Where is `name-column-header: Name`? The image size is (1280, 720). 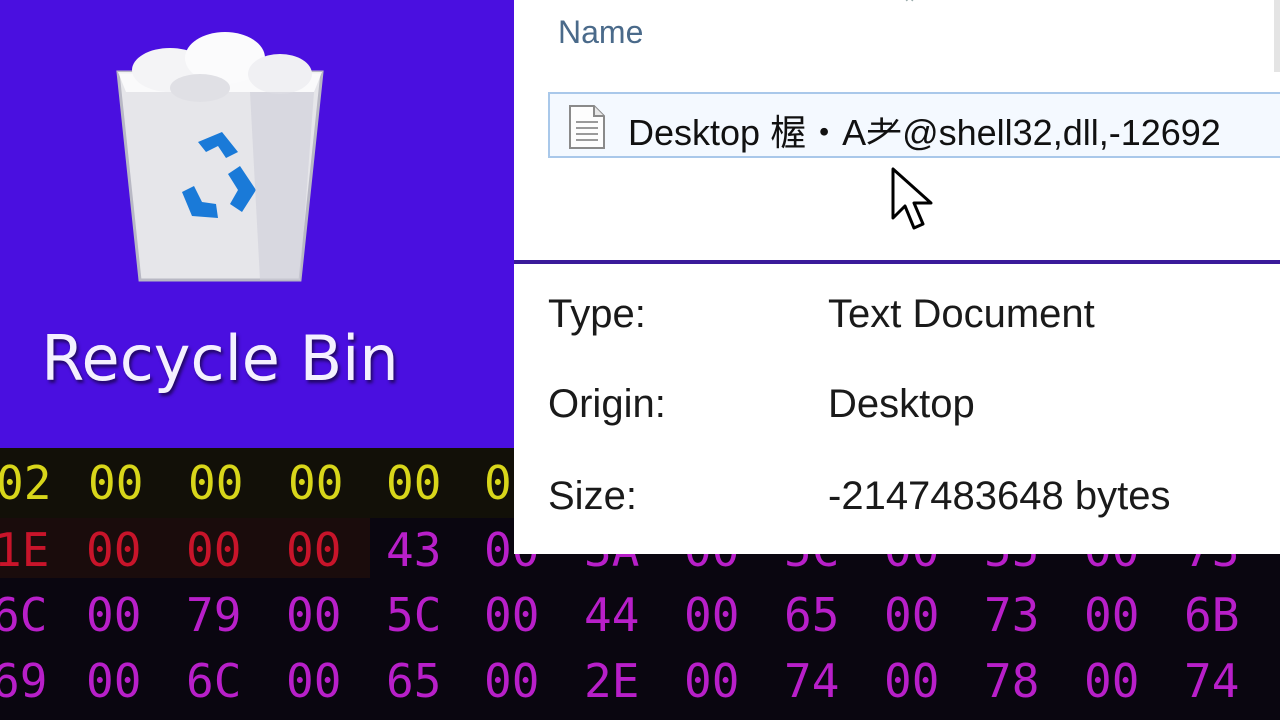
name-column-header: Name is located at coordinates (600, 32).